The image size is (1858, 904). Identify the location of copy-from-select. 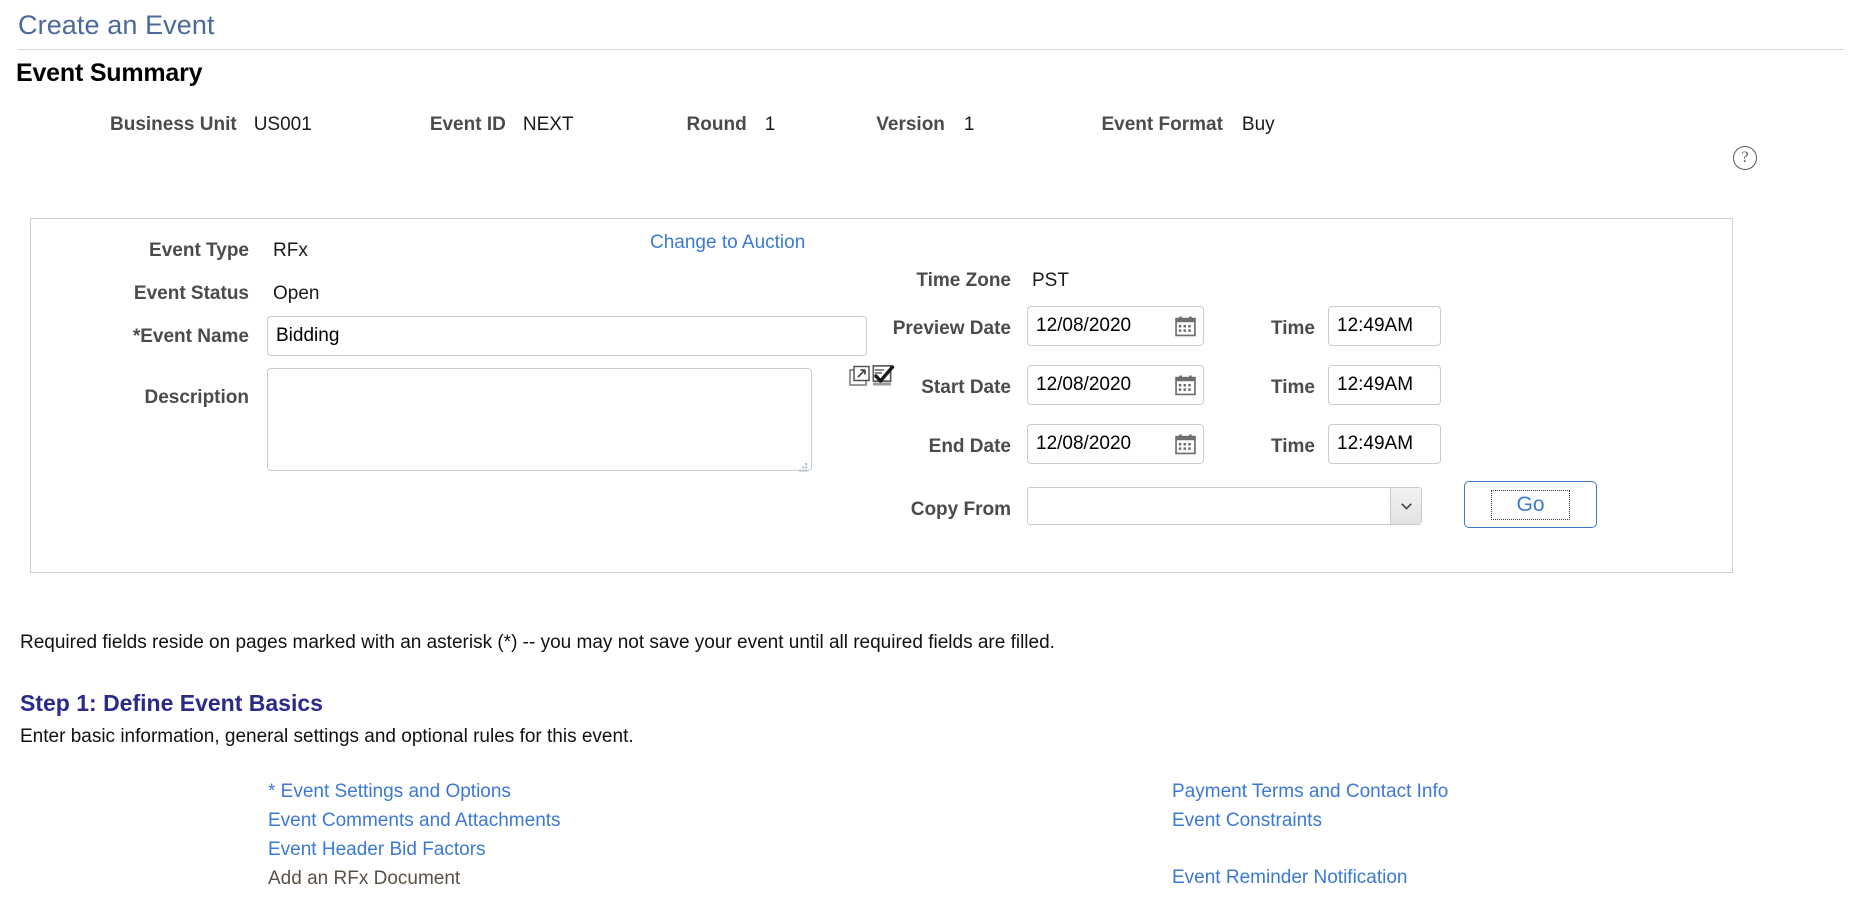
(1224, 506).